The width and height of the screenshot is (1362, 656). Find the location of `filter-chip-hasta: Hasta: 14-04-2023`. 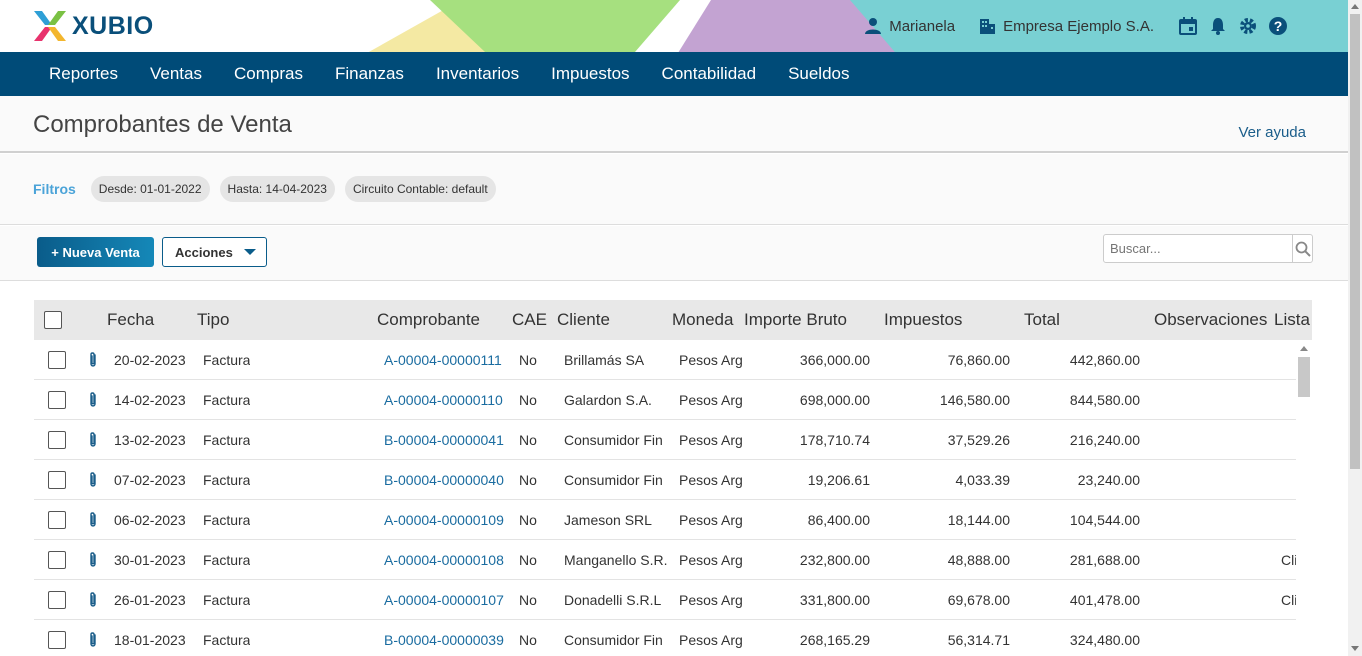

filter-chip-hasta: Hasta: 14-04-2023 is located at coordinates (277, 189).